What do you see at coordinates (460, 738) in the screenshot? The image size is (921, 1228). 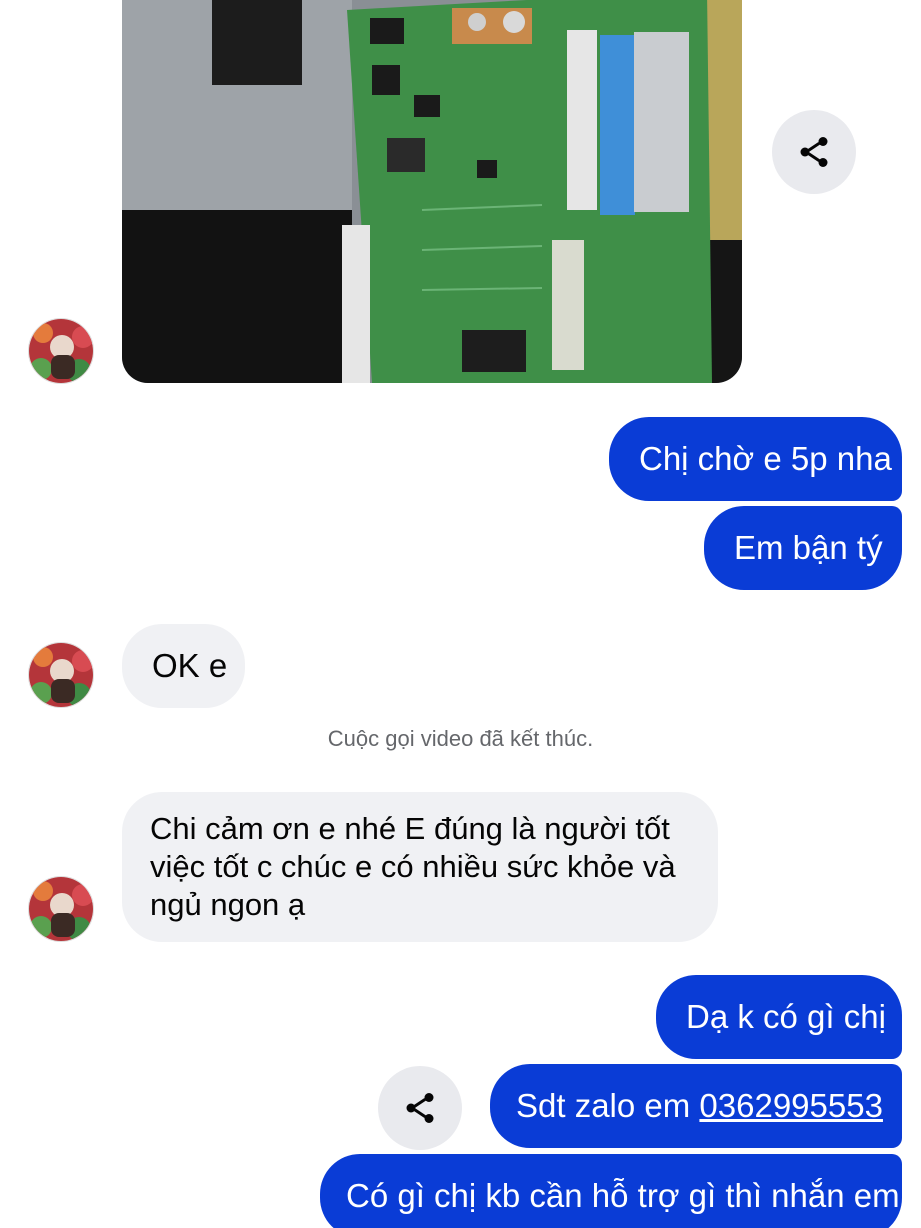 I see `call-ended-notice: Cuộc gọi video đã kết thúc.` at bounding box center [460, 738].